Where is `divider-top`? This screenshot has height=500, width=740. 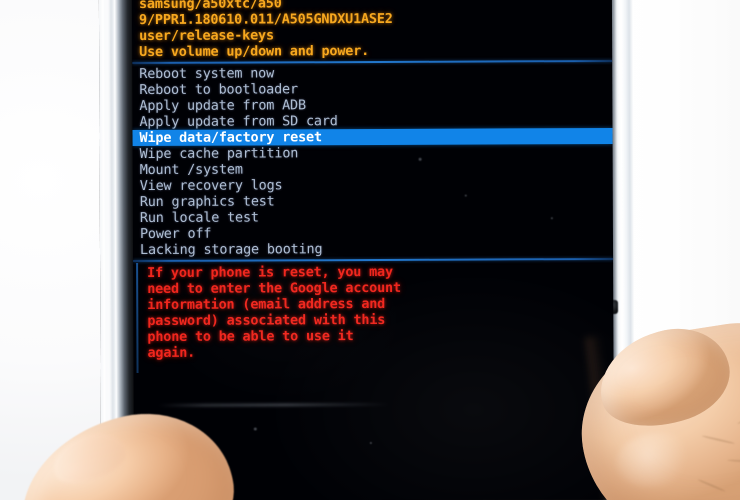
divider-top is located at coordinates (372, 62).